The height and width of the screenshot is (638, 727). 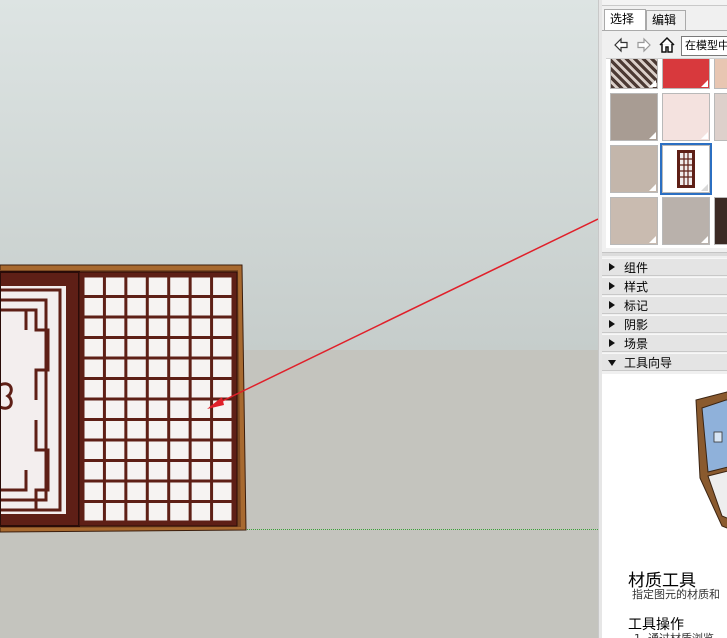 What do you see at coordinates (644, 45) in the screenshot?
I see `forward-arrow-icon` at bounding box center [644, 45].